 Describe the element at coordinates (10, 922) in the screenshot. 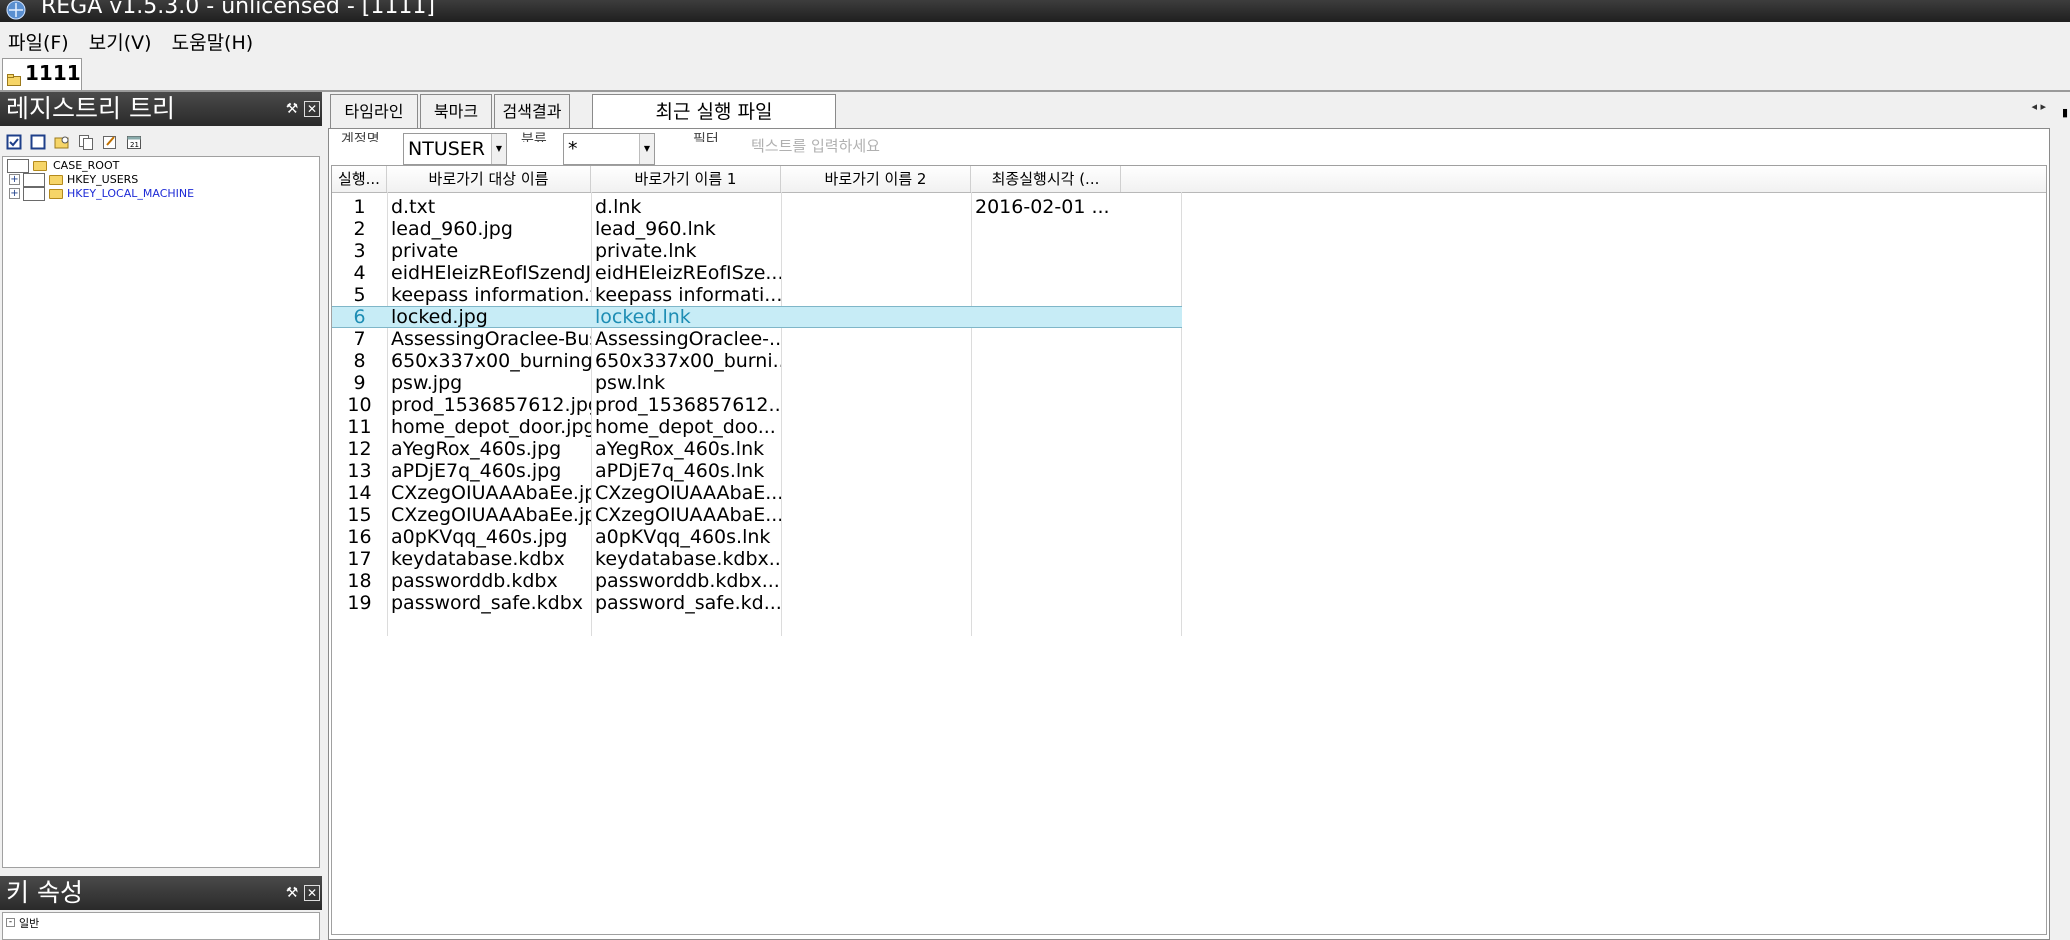

I see `collapse-icon: -` at that location.